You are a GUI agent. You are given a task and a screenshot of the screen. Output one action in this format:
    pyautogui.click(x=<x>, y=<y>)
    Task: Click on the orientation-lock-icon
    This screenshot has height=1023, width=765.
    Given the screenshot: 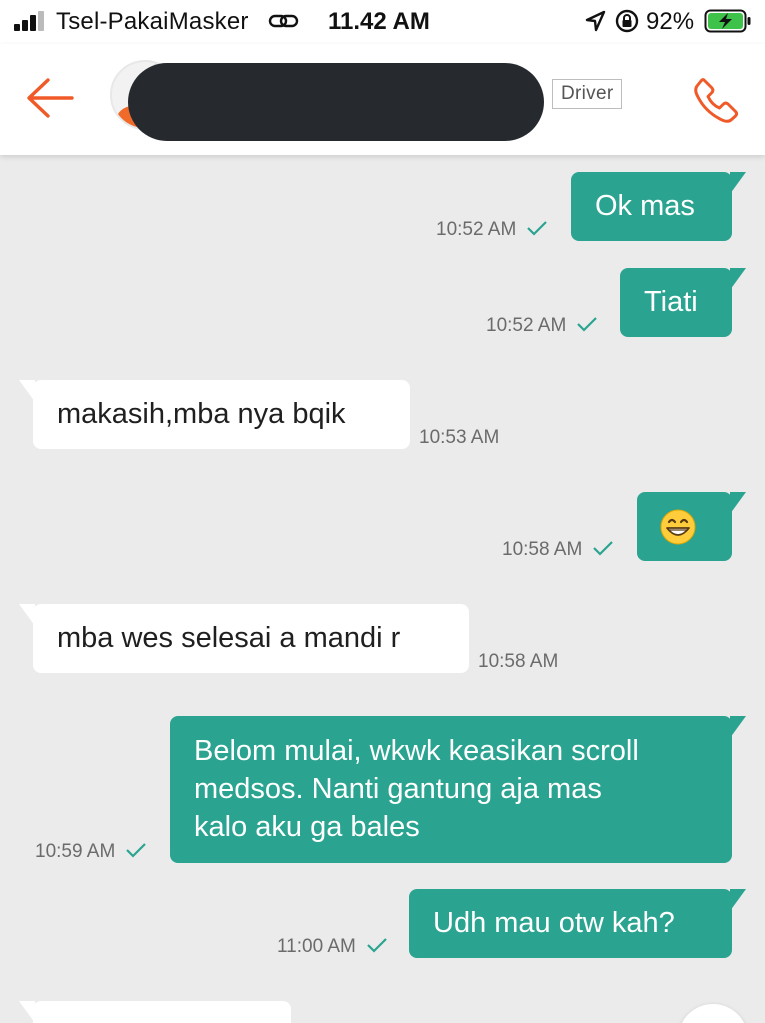 What is the action you would take?
    pyautogui.click(x=627, y=21)
    